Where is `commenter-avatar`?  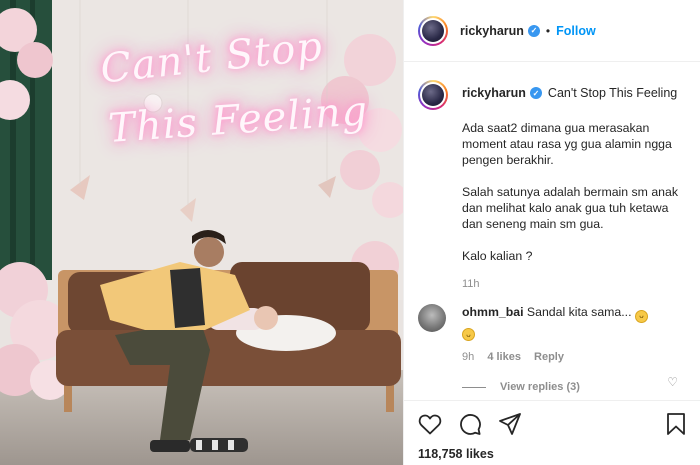 commenter-avatar is located at coordinates (432, 318).